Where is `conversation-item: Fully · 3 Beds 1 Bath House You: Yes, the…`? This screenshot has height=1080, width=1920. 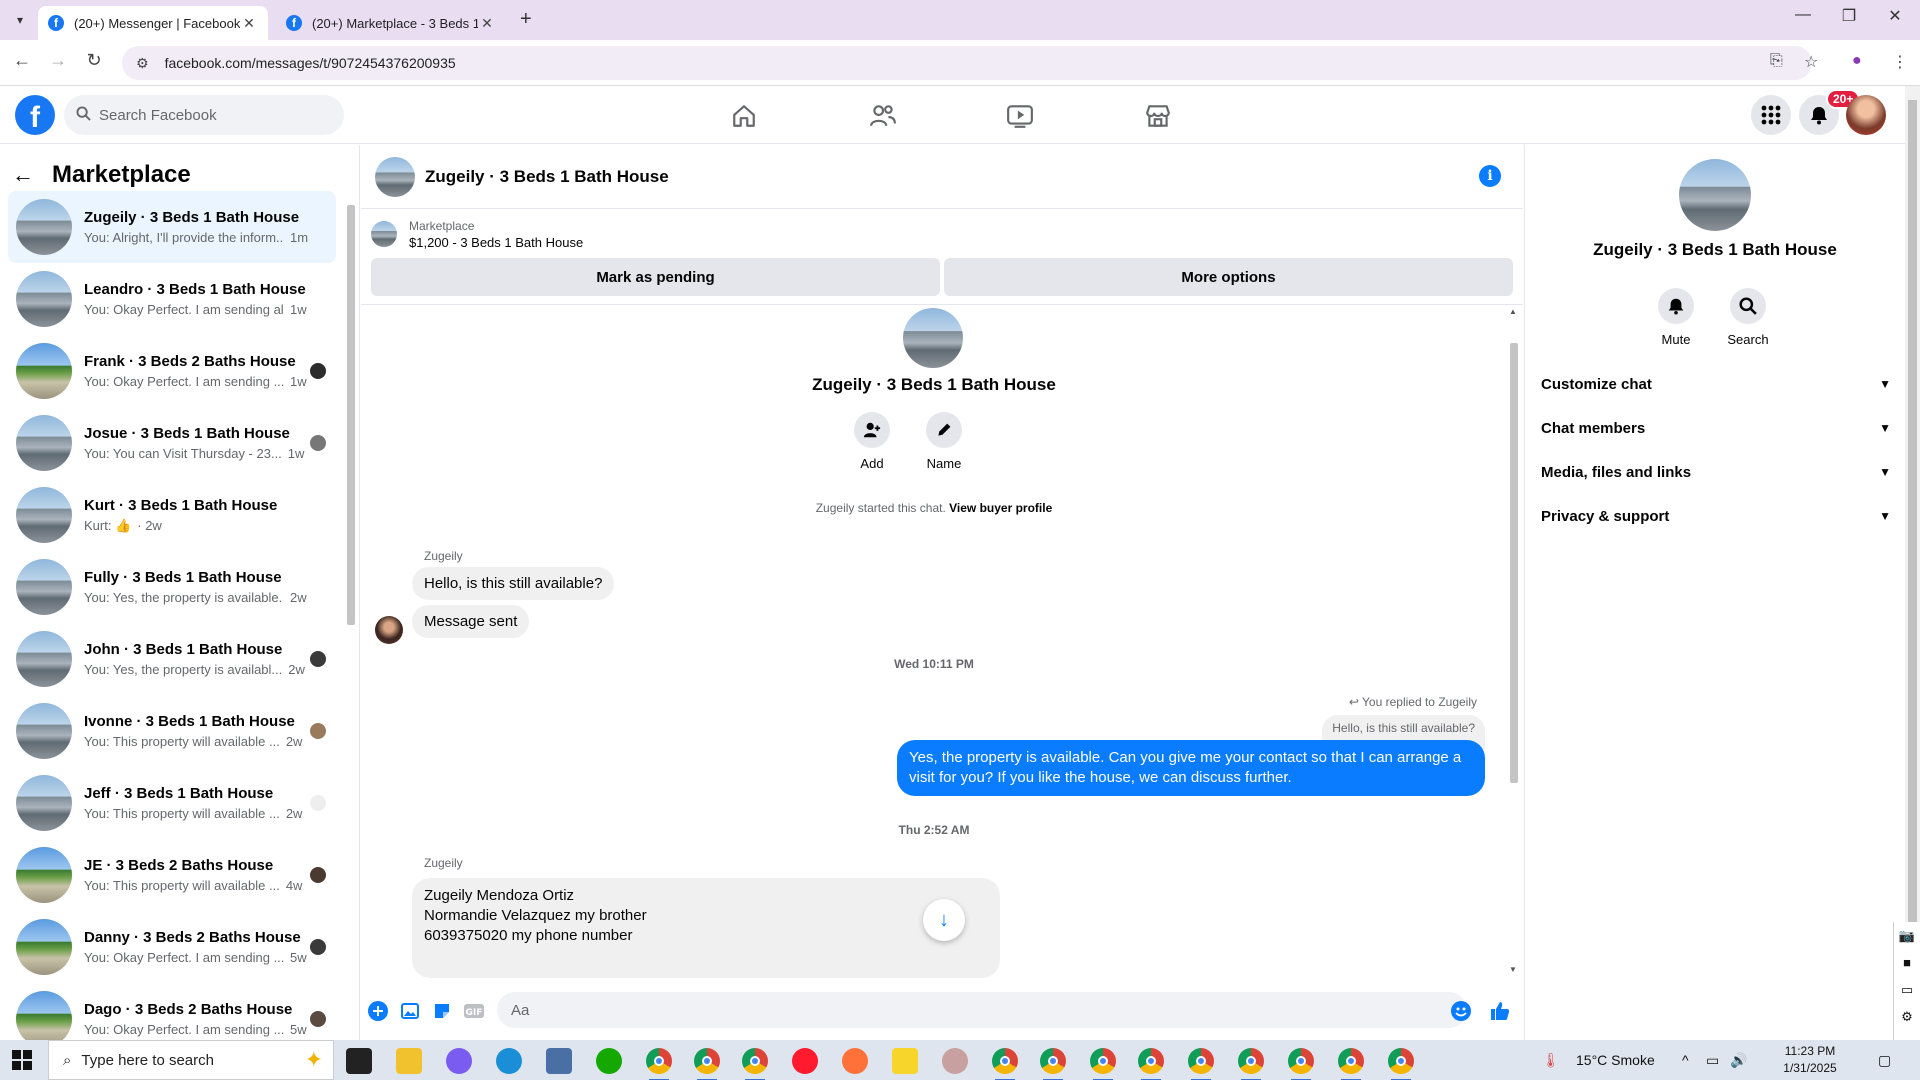 conversation-item: Fully · 3 Beds 1 Bath House You: Yes, the… is located at coordinates (172, 587).